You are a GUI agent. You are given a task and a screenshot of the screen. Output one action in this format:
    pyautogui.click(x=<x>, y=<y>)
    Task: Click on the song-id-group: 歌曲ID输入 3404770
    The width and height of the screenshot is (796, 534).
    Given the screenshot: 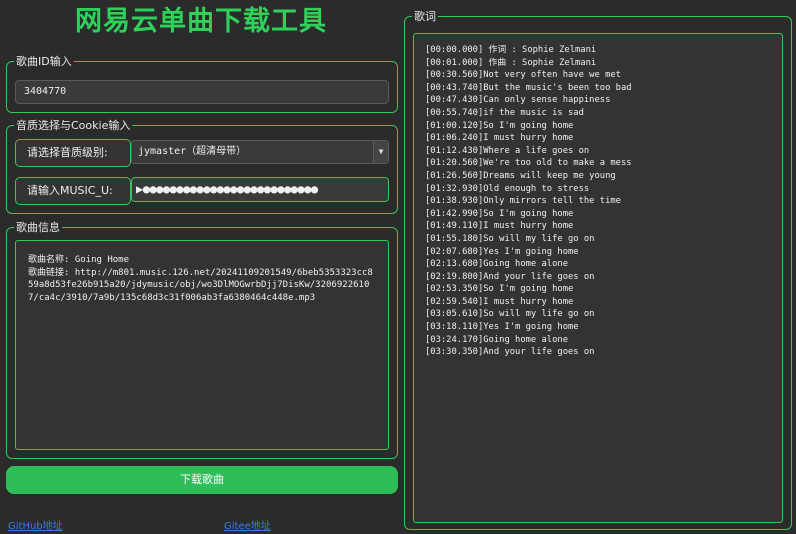 What is the action you would take?
    pyautogui.click(x=202, y=84)
    